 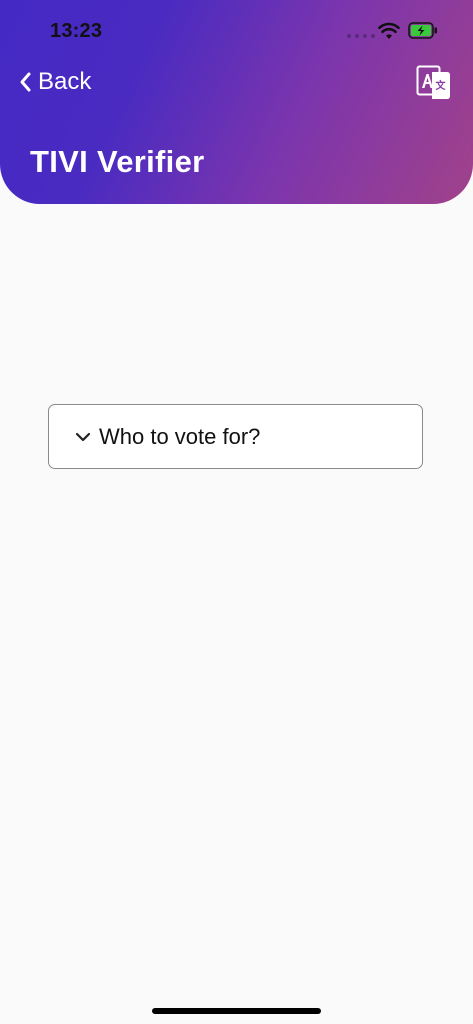 I want to click on translate-icon: 文, so click(x=434, y=83).